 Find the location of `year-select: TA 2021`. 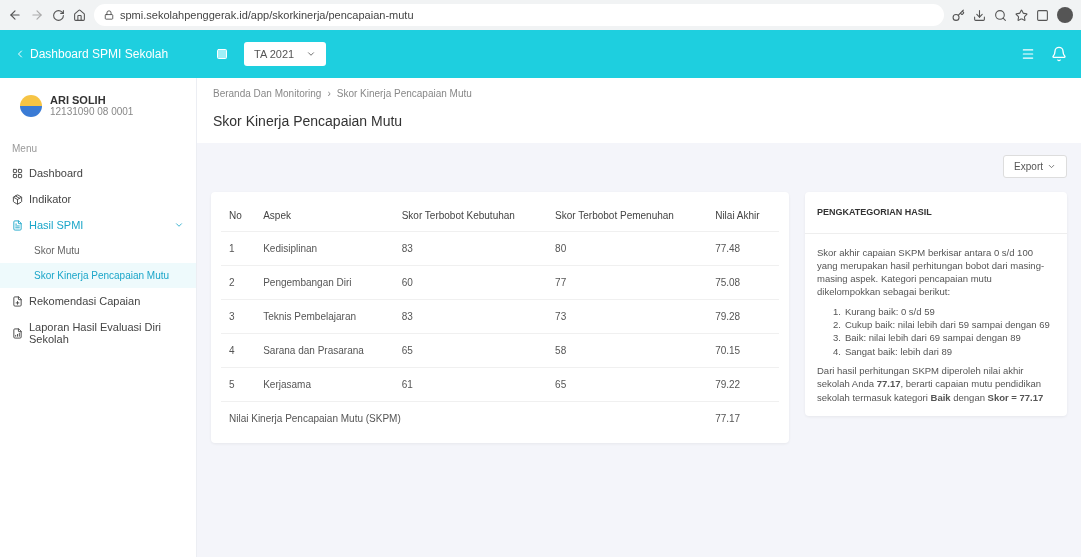

year-select: TA 2021 is located at coordinates (285, 54).